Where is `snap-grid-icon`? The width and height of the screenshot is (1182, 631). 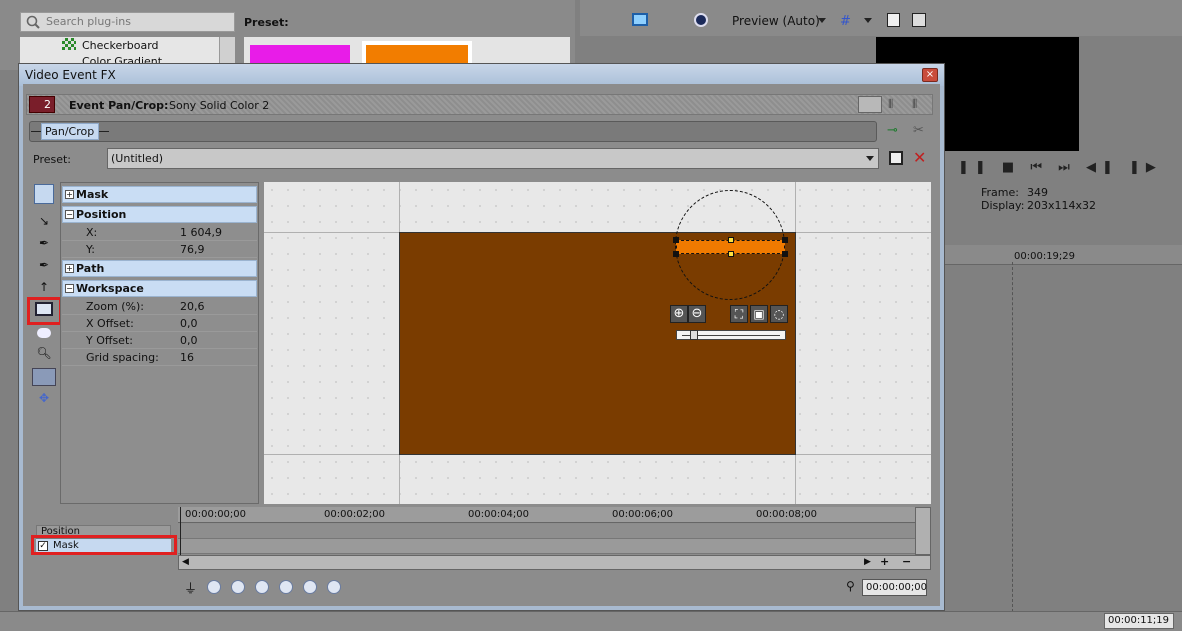 snap-grid-icon is located at coordinates (44, 377).